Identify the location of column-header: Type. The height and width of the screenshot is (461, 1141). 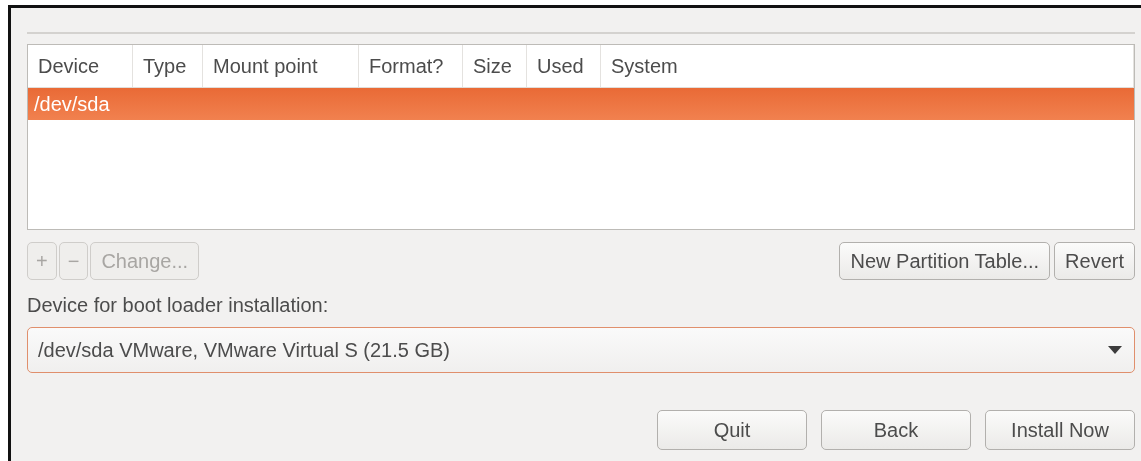
(168, 66).